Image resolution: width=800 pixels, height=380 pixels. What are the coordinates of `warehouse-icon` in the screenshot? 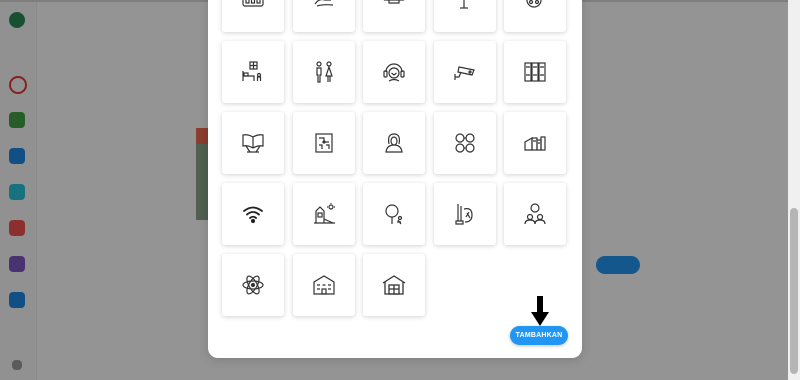 It's located at (394, 285).